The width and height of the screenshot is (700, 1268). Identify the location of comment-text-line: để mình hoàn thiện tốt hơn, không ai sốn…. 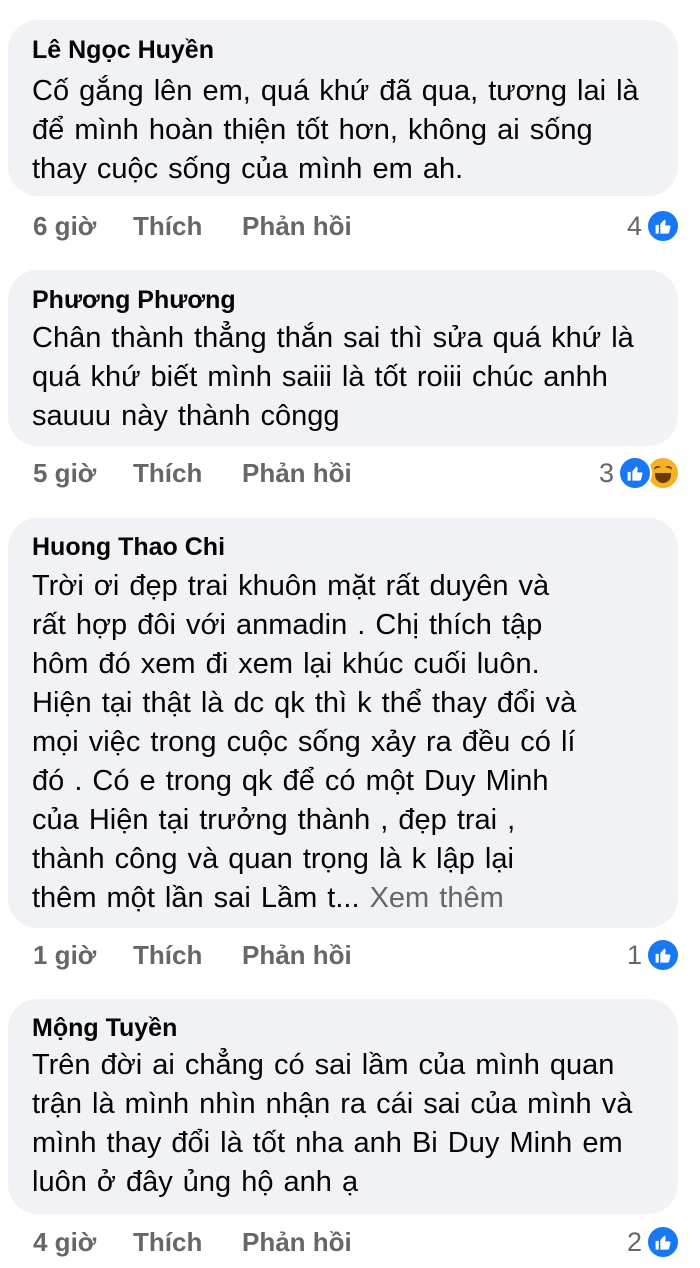
(312, 130).